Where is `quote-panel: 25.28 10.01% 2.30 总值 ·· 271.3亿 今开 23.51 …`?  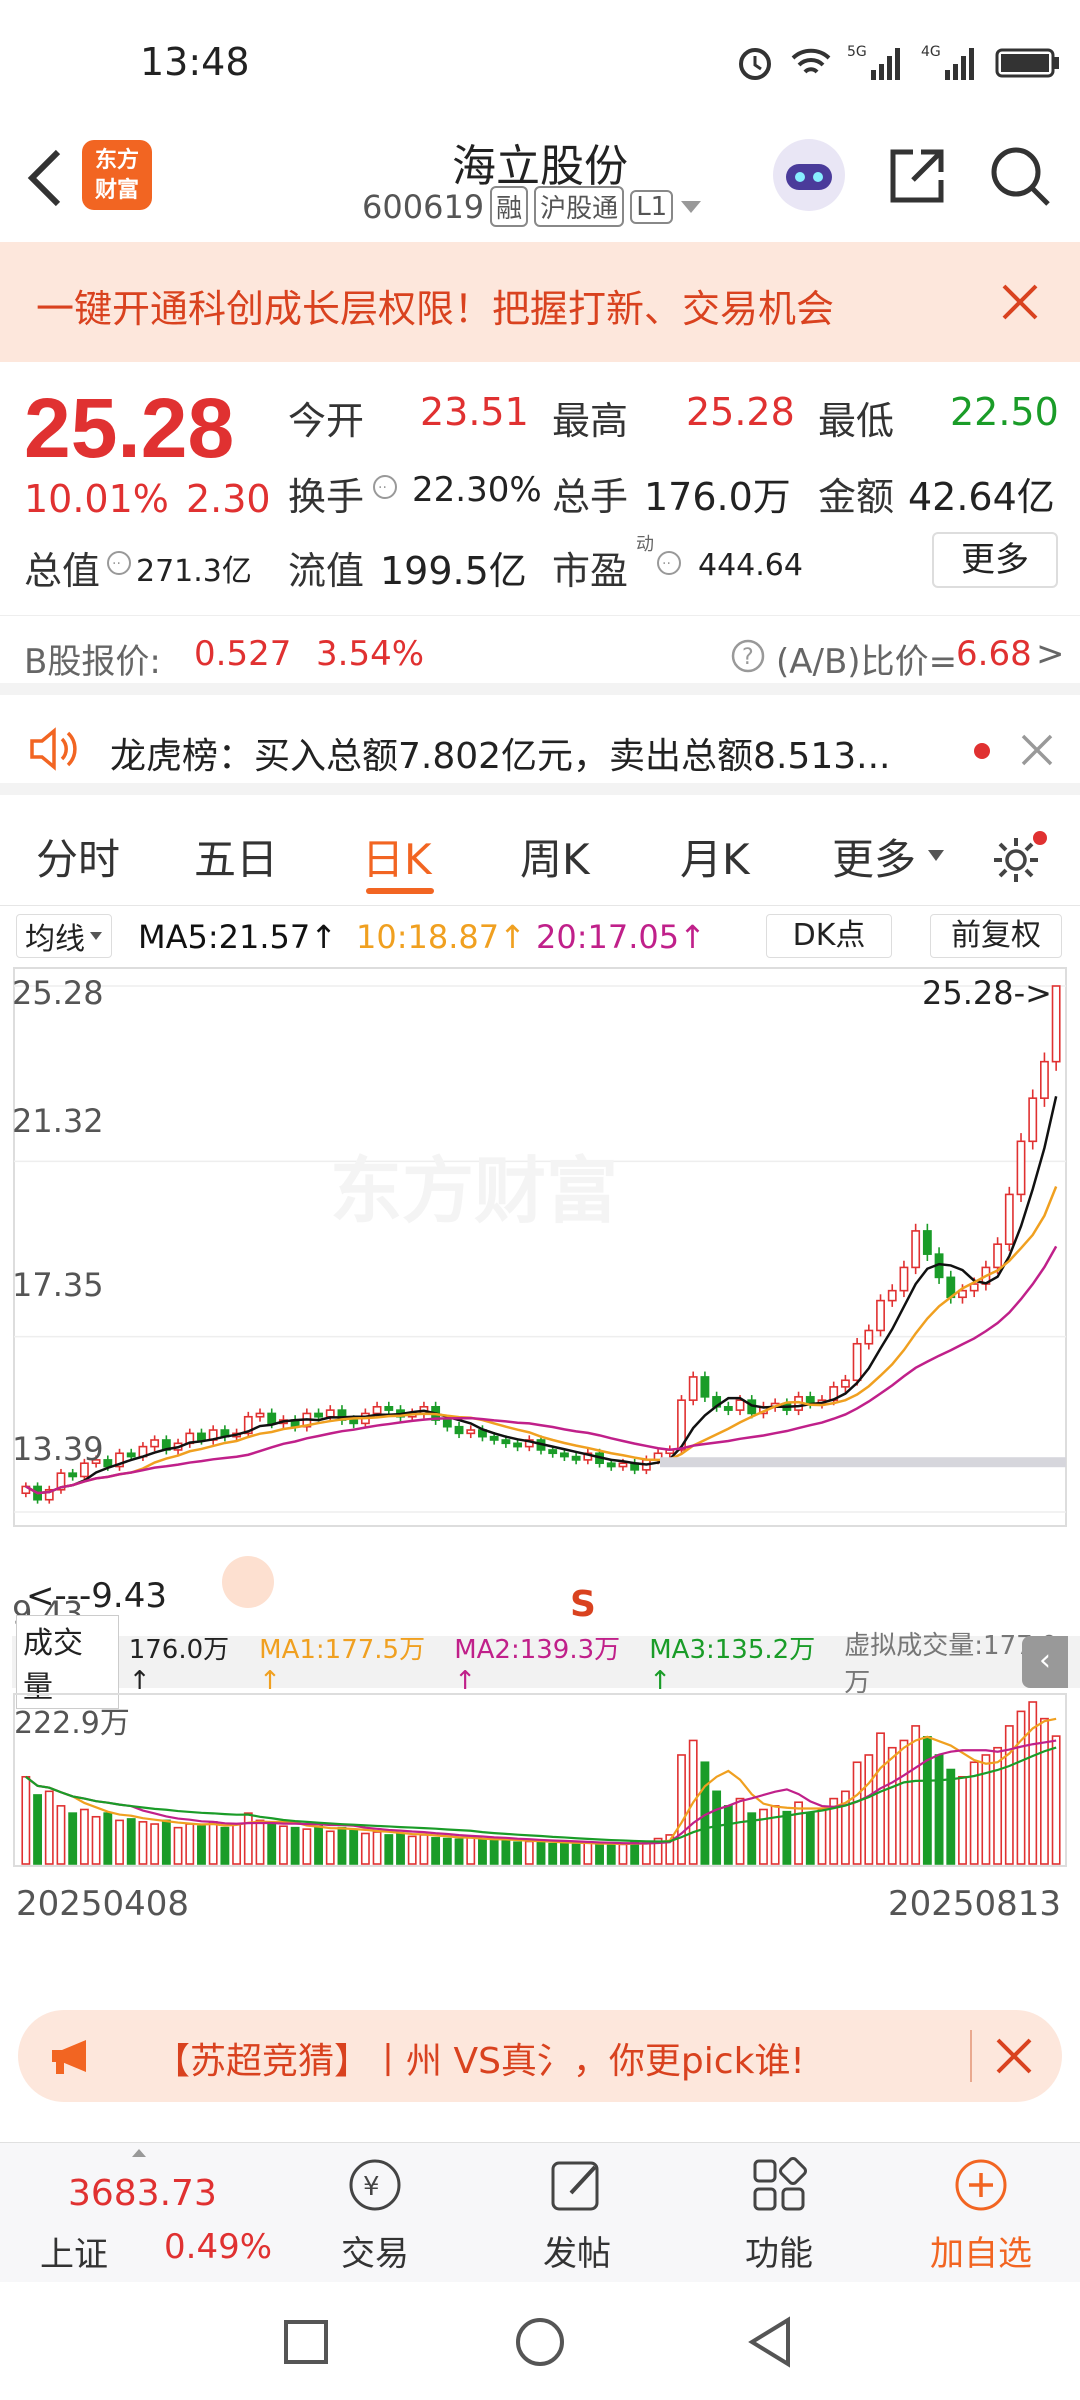 quote-panel: 25.28 10.01% 2.30 总值 ·· 271.3亿 今开 23.51 … is located at coordinates (540, 482).